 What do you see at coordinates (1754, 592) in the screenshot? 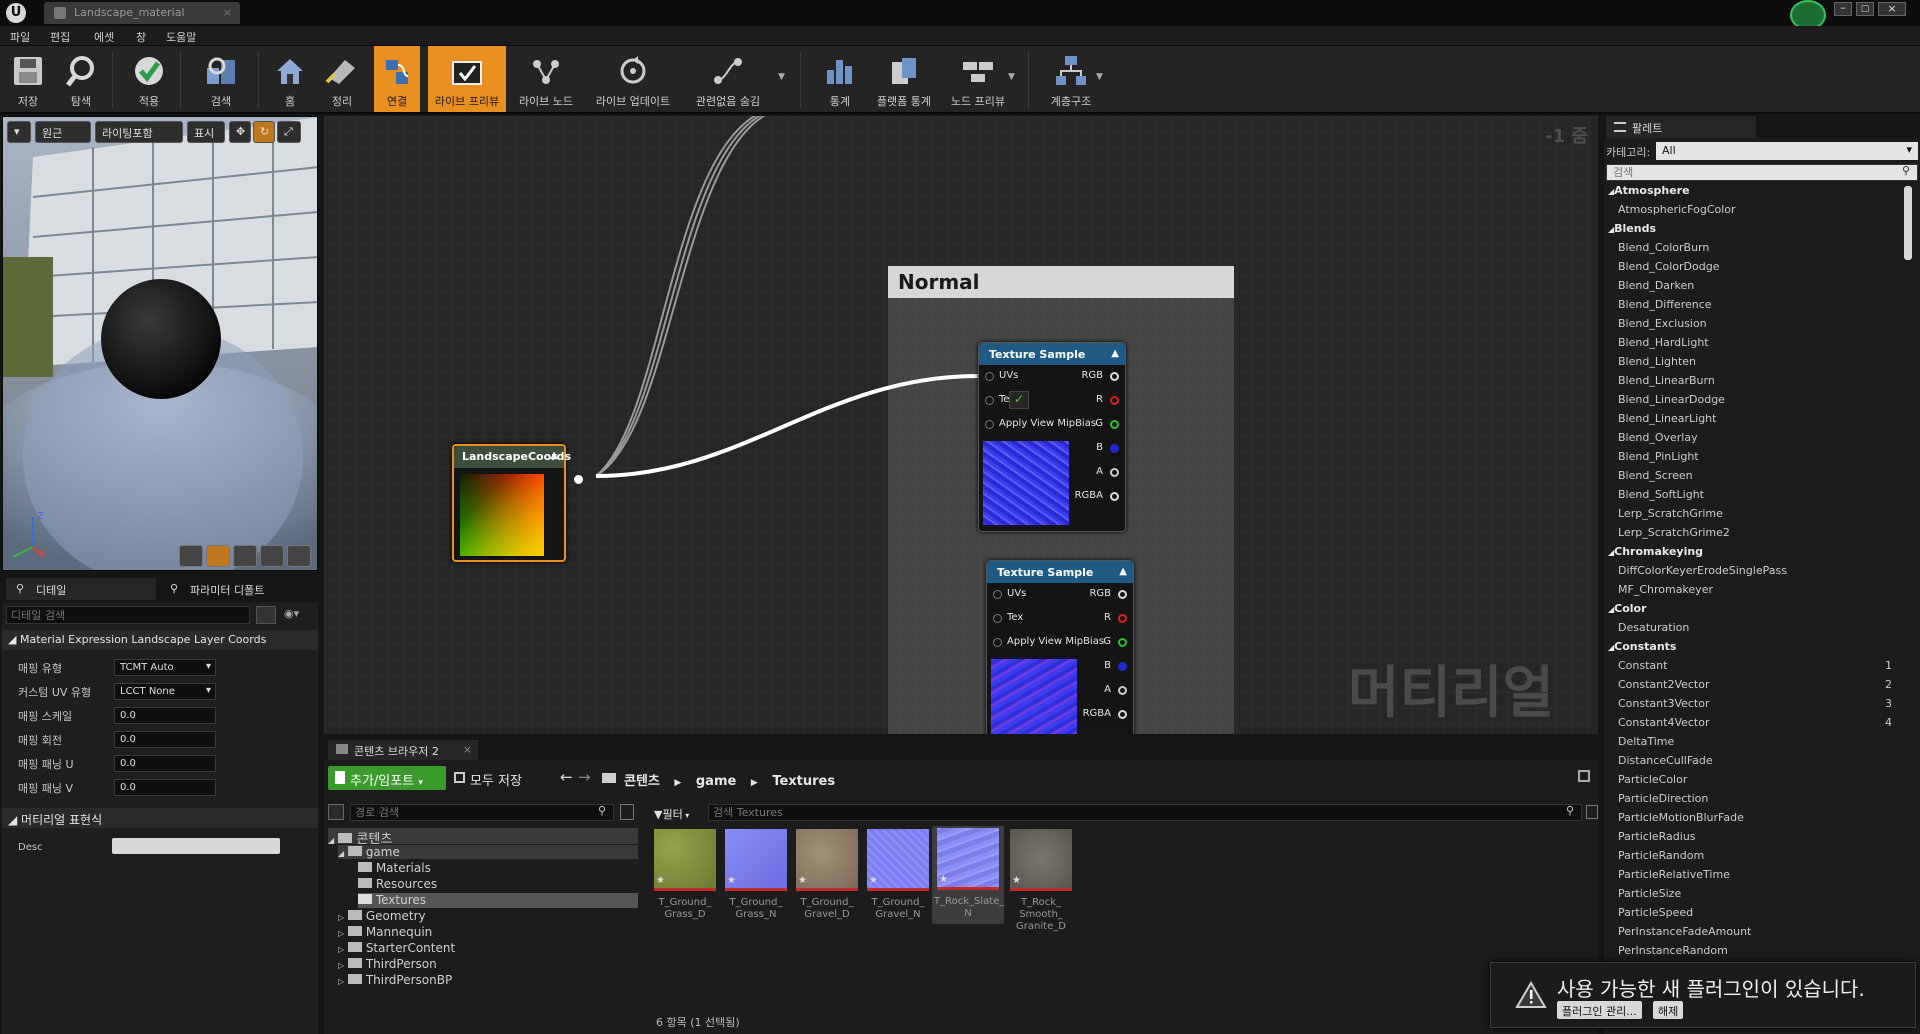
I see `palette-item: MF_Chromakeyer` at bounding box center [1754, 592].